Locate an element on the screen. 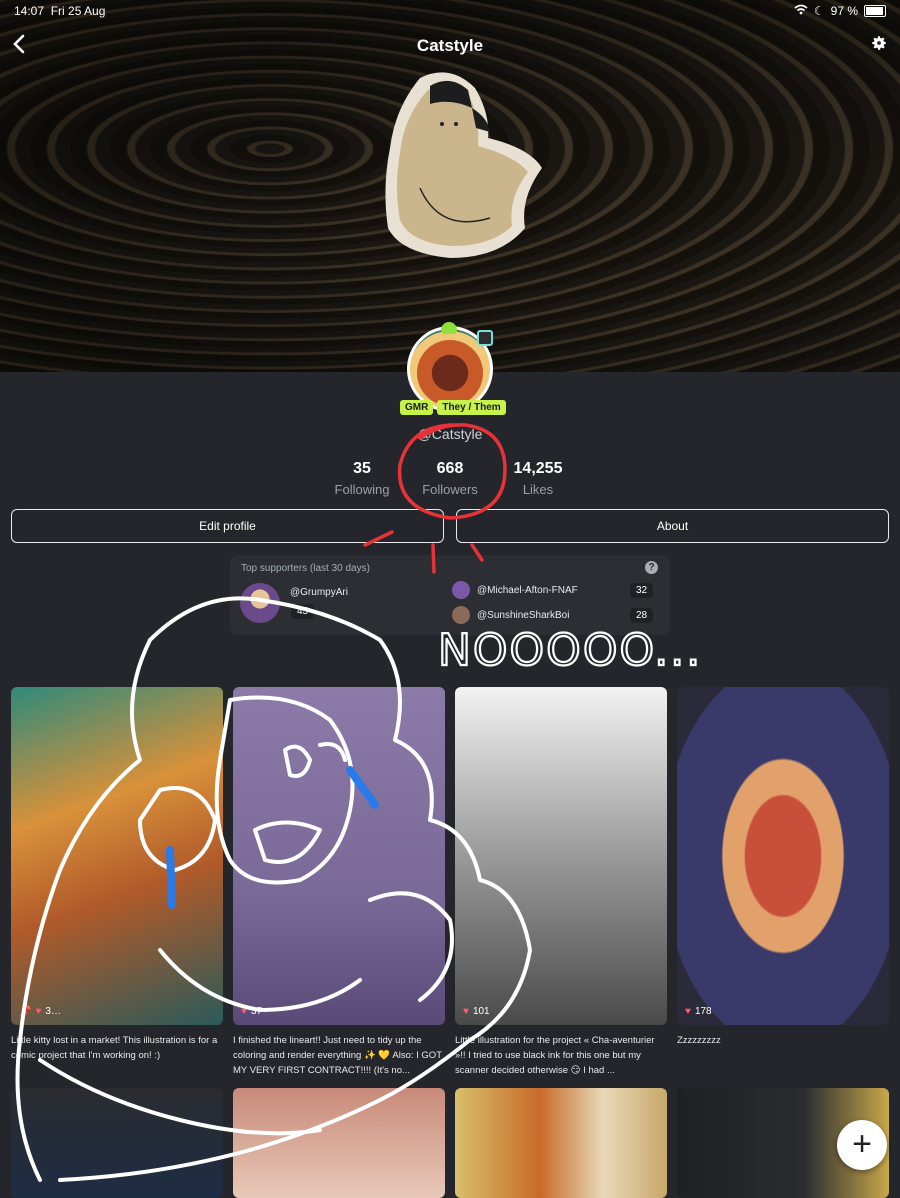  page-title: Catstyle is located at coordinates (450, 45).